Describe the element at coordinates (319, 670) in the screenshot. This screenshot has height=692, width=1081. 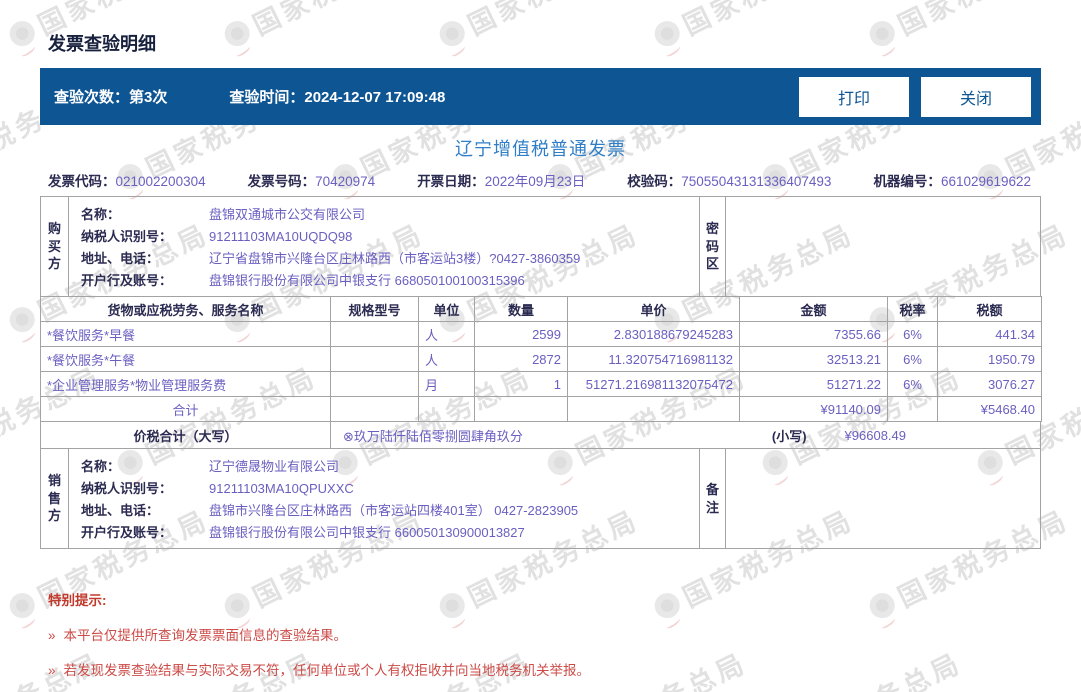
I see `notice-line-2: » 若发现发票查验结果与实际交易不符，任何单位或个人有权拒收并向当地税务机关举报。` at that location.